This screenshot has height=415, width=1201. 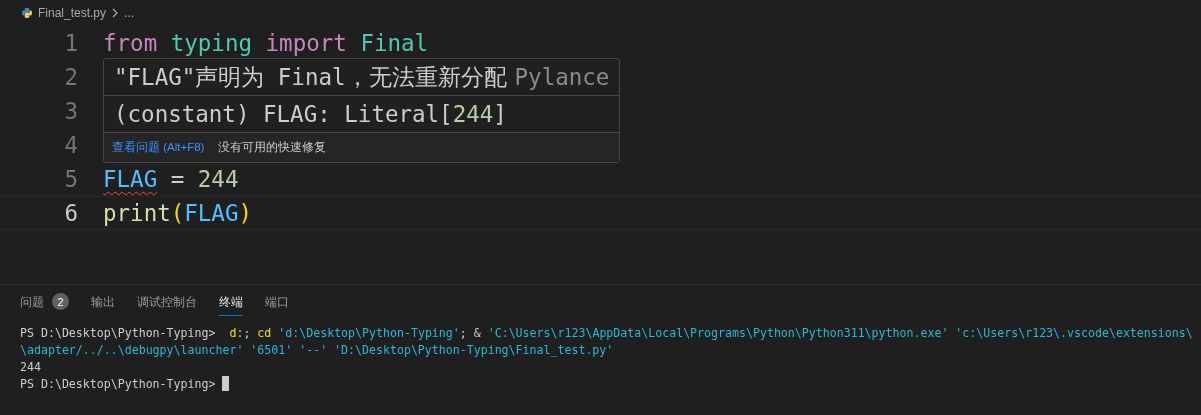 What do you see at coordinates (31, 367) in the screenshot?
I see `terminal-line: 244` at bounding box center [31, 367].